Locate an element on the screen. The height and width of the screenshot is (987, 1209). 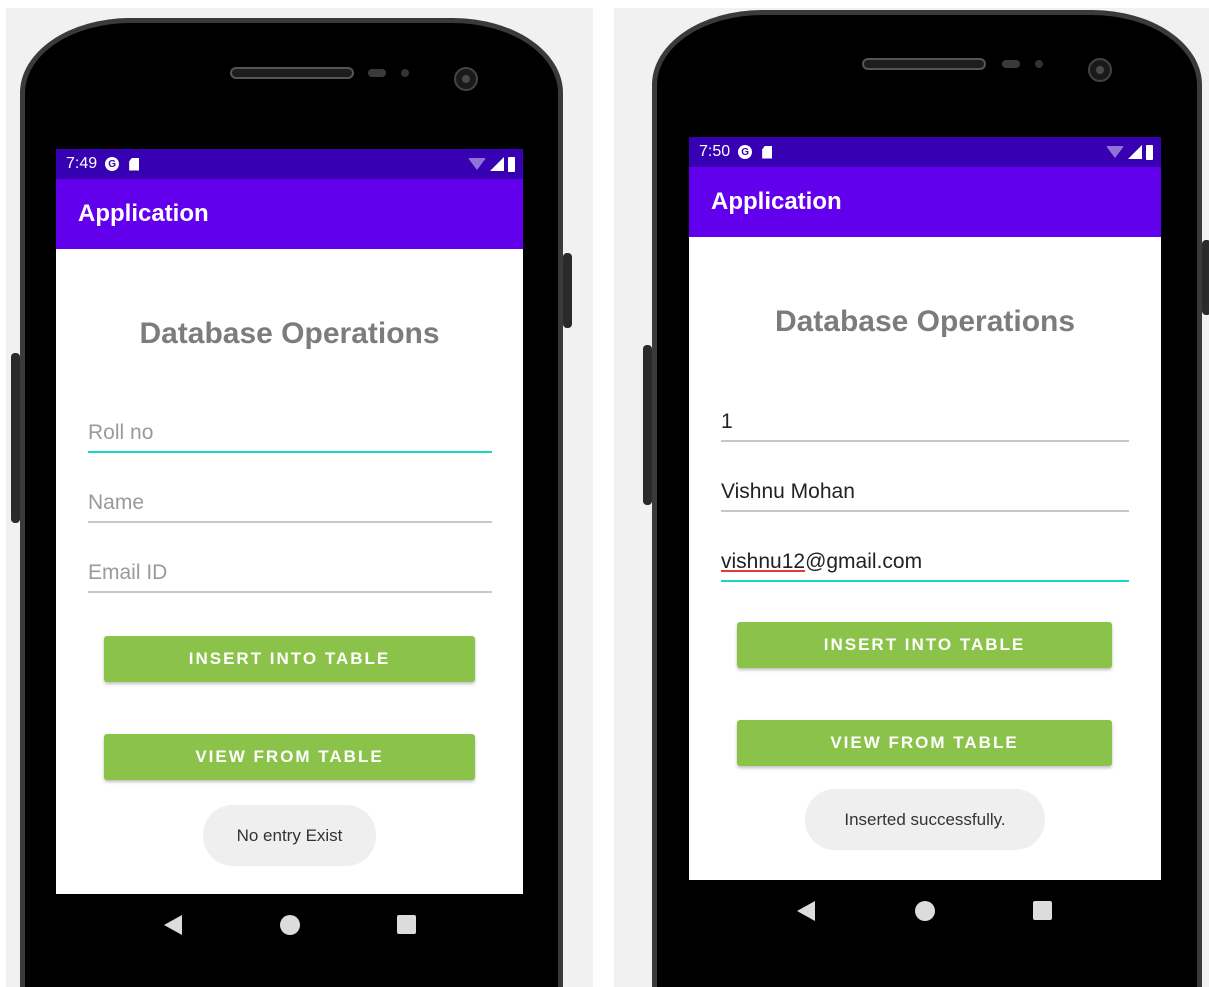
name-value: Vishnu Mohan is located at coordinates (788, 491).